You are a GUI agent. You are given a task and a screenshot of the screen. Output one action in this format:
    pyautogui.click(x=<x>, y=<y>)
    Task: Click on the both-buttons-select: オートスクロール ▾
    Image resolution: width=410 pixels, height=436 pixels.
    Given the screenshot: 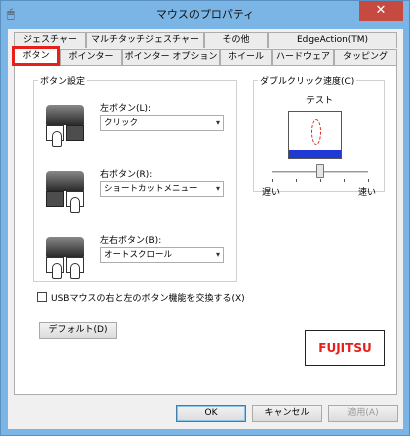 What is the action you would take?
    pyautogui.click(x=162, y=255)
    